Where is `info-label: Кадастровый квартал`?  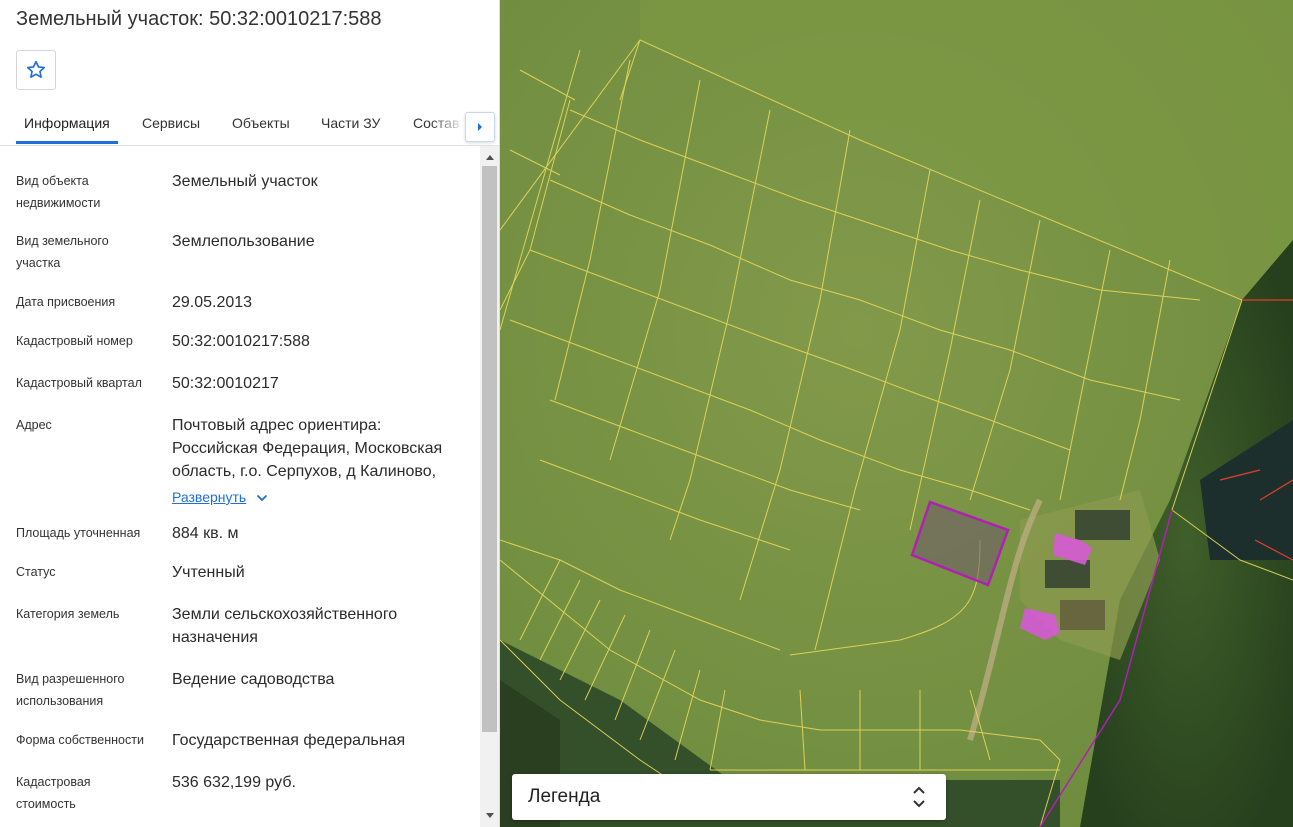 info-label: Кадастровый квартал is located at coordinates (79, 383).